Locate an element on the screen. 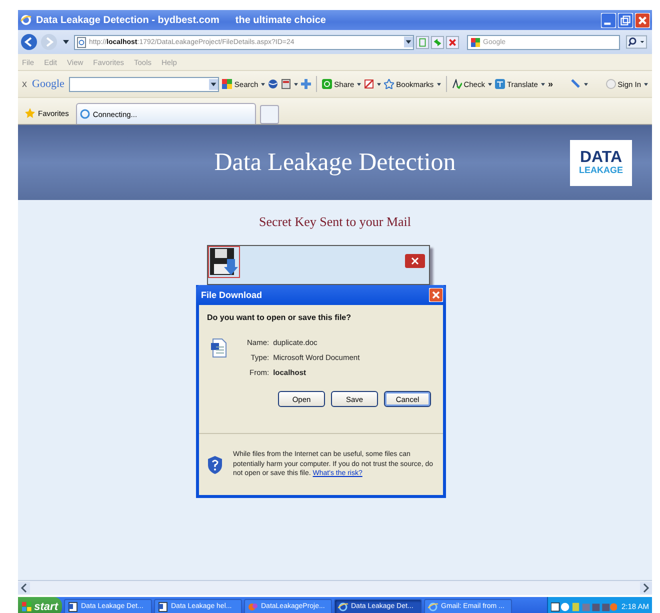 This screenshot has width=660, height=613. window-subtitle: the ultimate choice is located at coordinates (280, 20).